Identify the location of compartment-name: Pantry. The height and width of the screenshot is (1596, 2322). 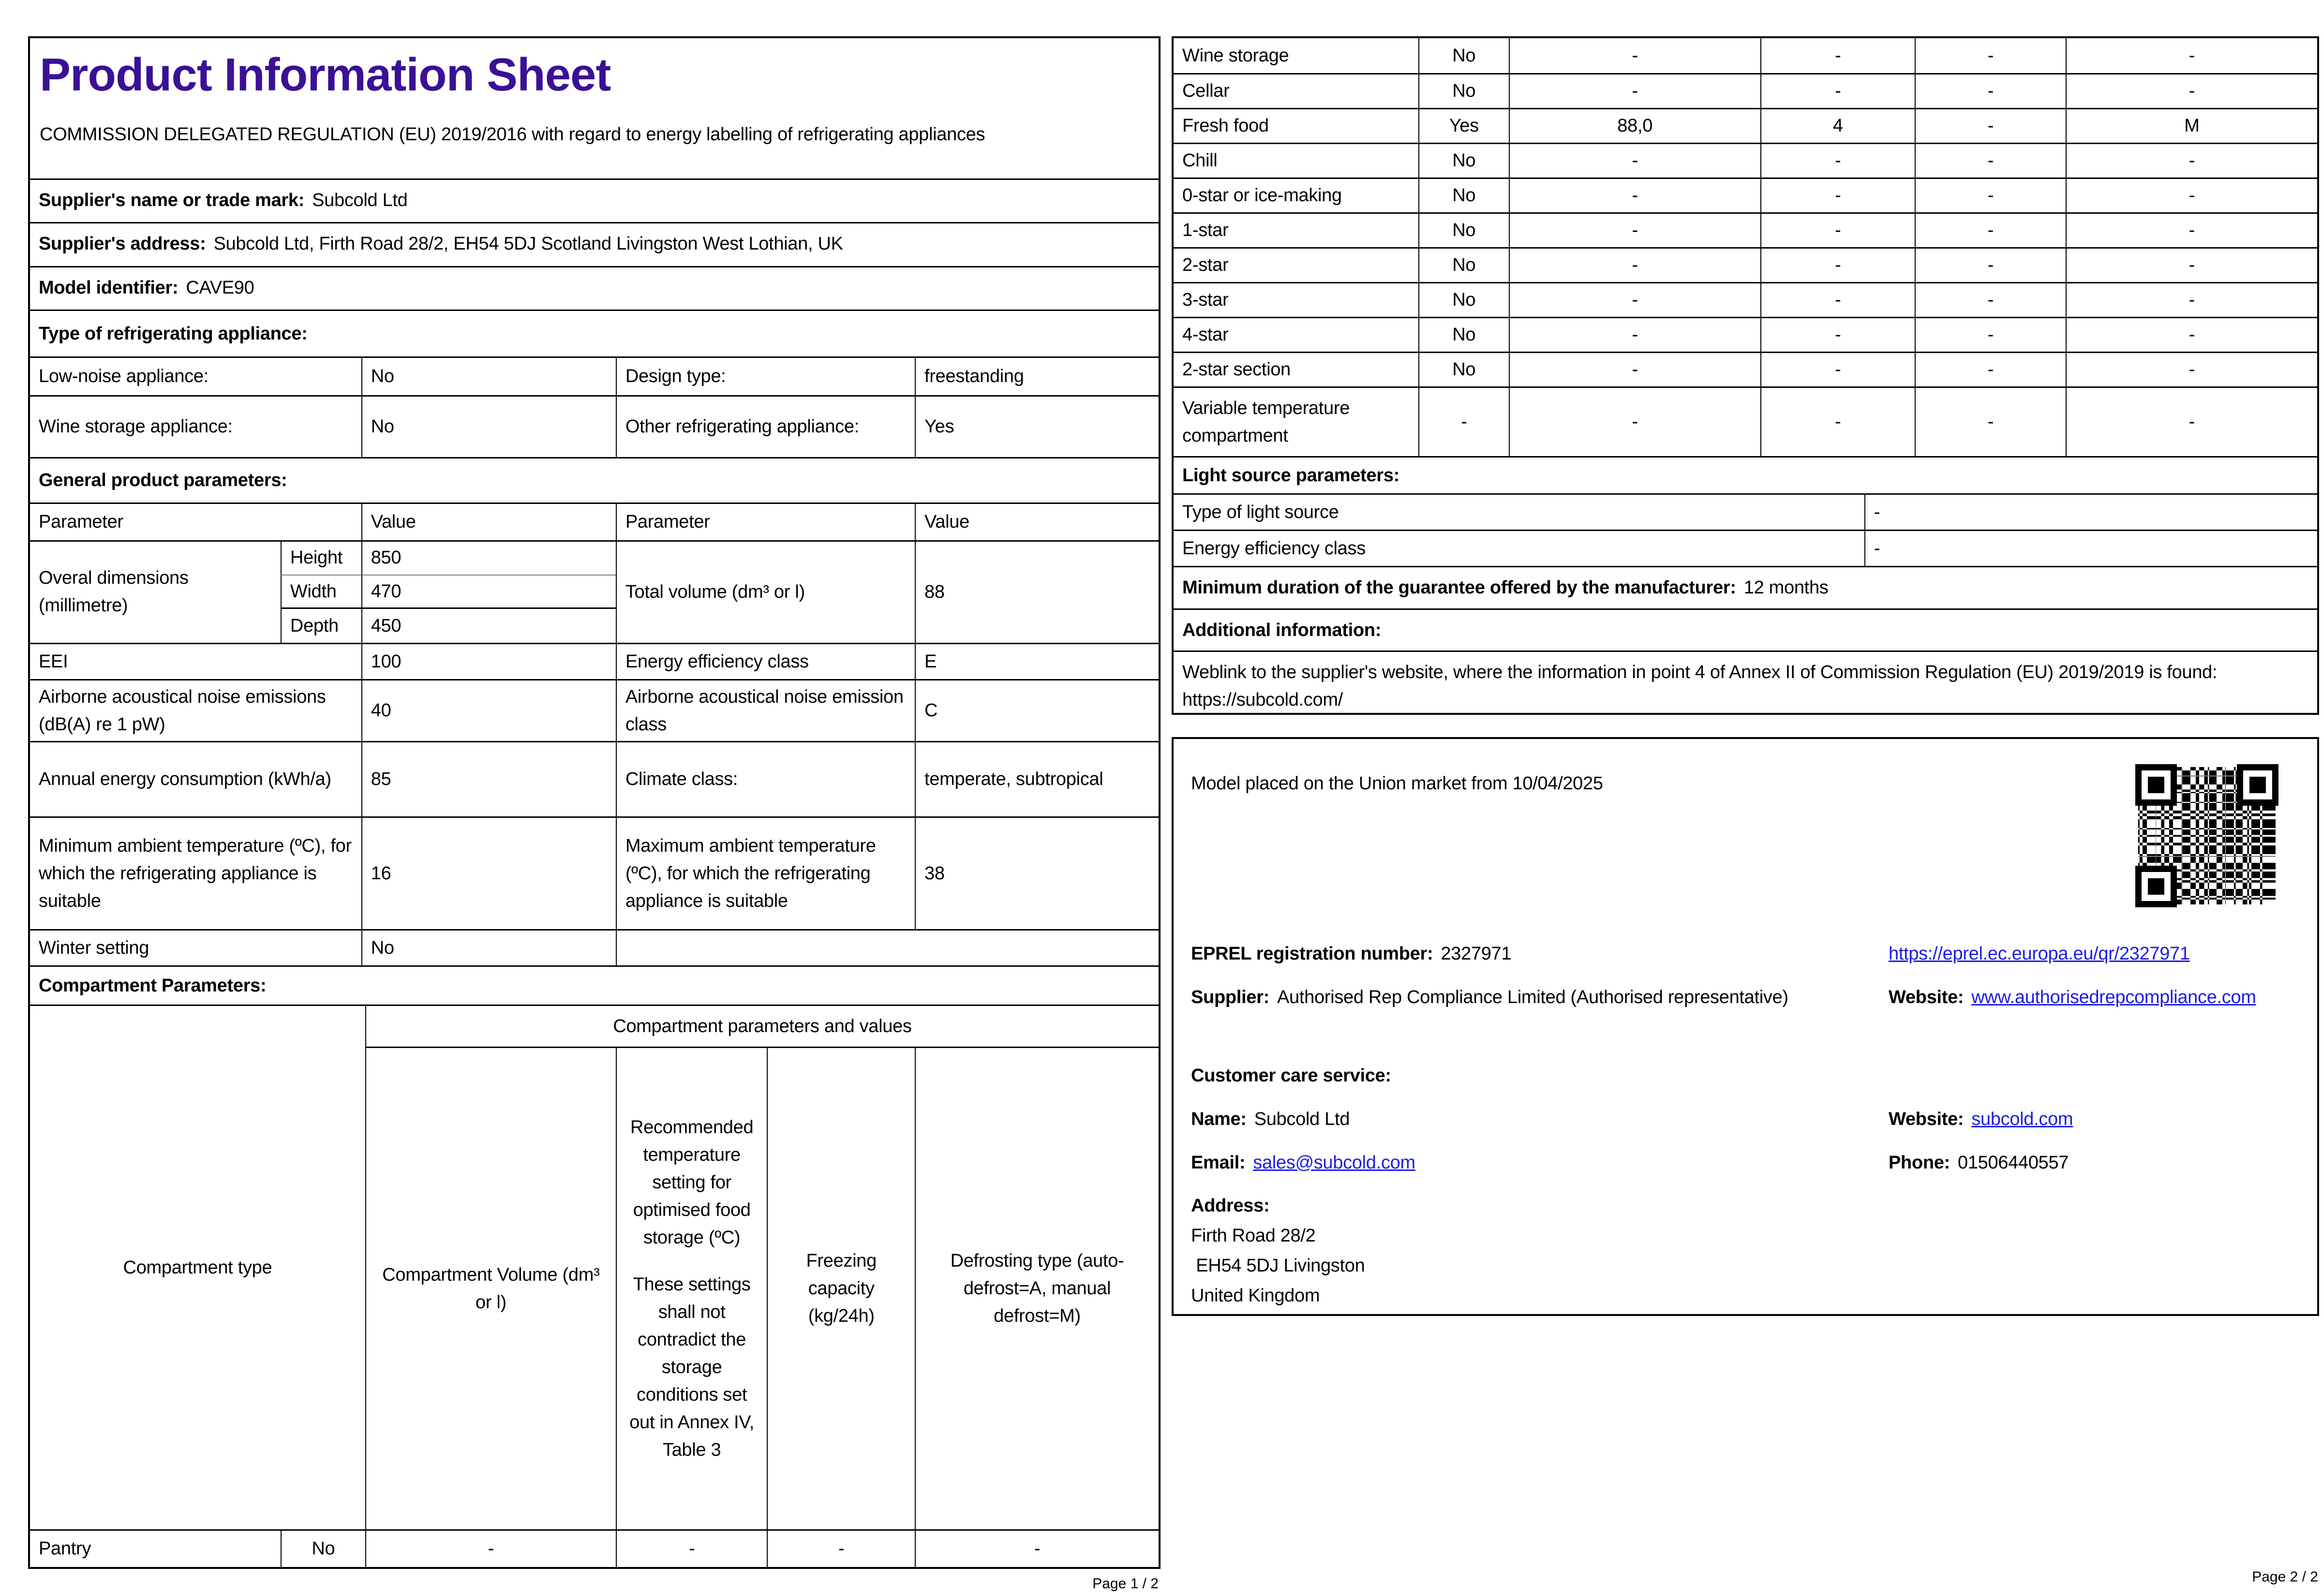
(65, 1548).